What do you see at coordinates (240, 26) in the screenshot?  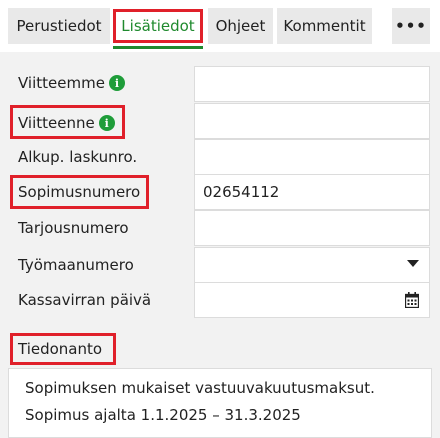 I see `tab-ohjeet: Ohjeet` at bounding box center [240, 26].